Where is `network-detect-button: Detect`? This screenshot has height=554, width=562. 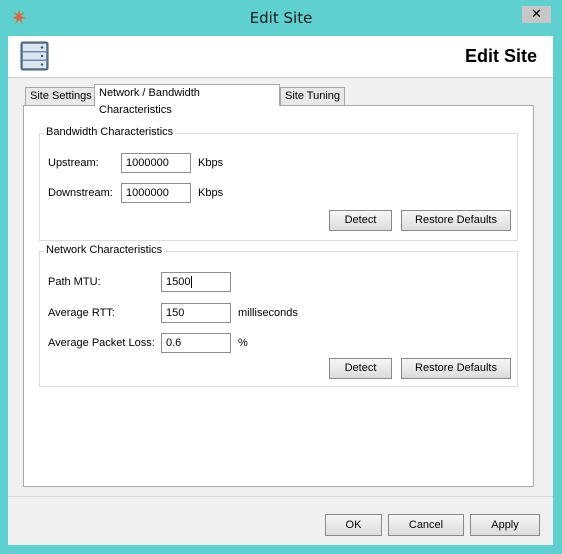
network-detect-button: Detect is located at coordinates (360, 368).